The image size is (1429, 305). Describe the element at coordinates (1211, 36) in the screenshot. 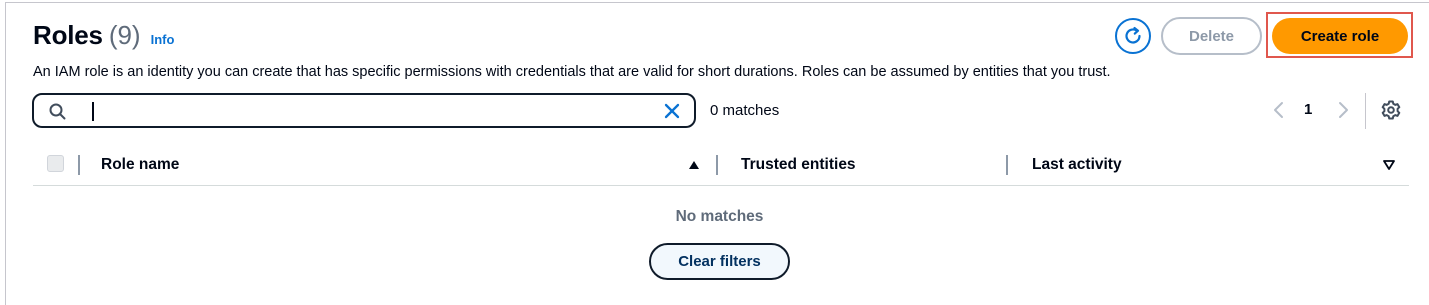

I see `delete-button: Delete` at that location.